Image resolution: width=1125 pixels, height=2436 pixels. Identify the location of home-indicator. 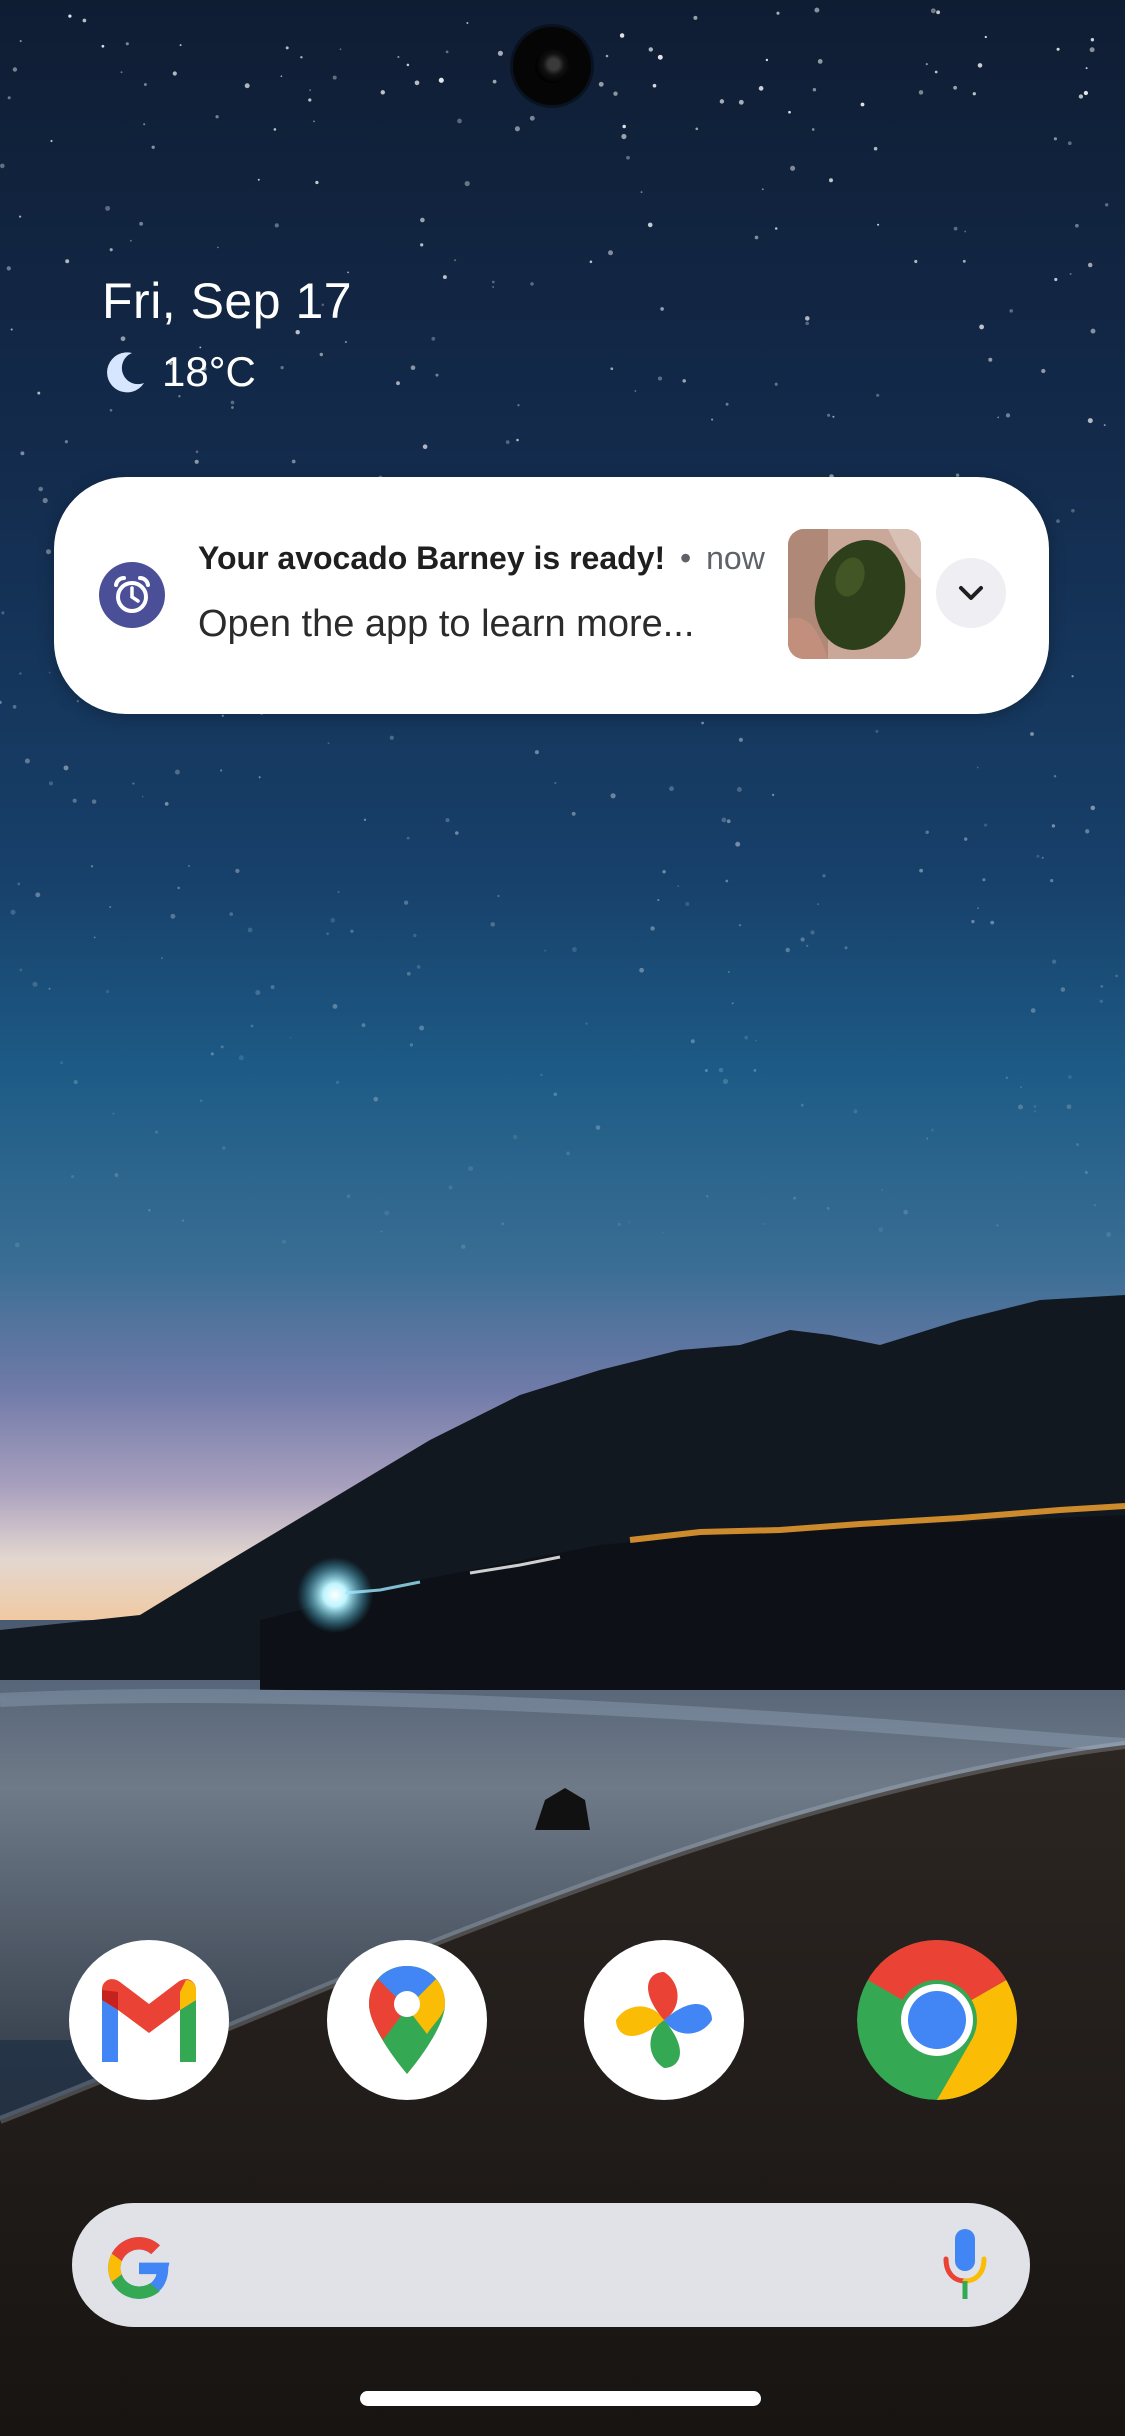
(560, 2398).